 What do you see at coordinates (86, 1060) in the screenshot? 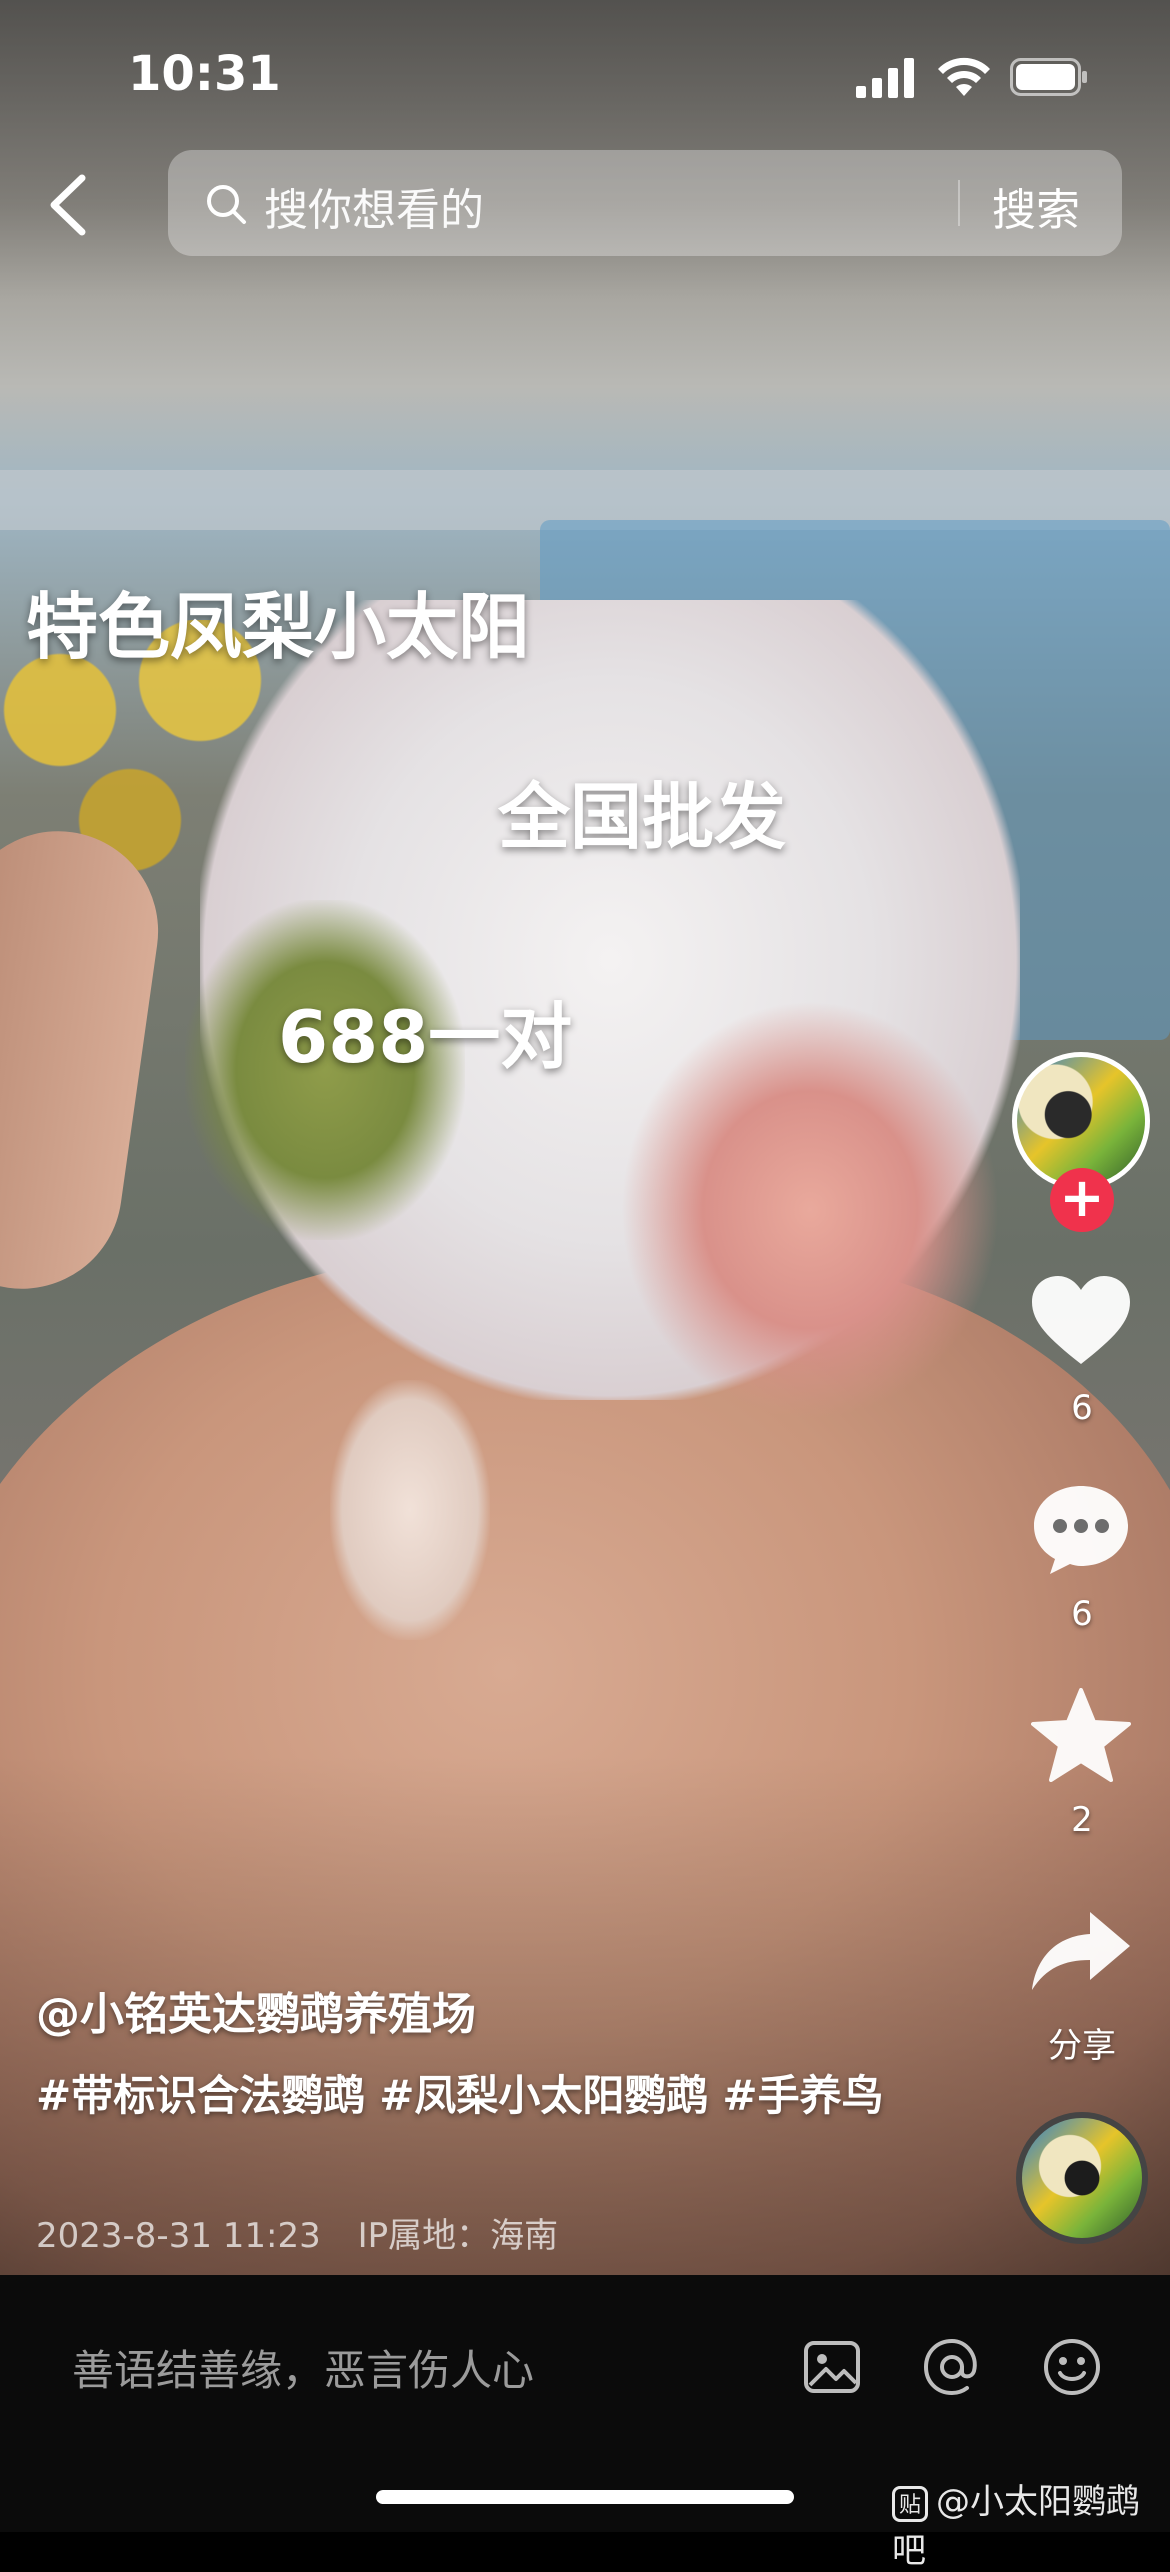
I see `video-thumb` at bounding box center [86, 1060].